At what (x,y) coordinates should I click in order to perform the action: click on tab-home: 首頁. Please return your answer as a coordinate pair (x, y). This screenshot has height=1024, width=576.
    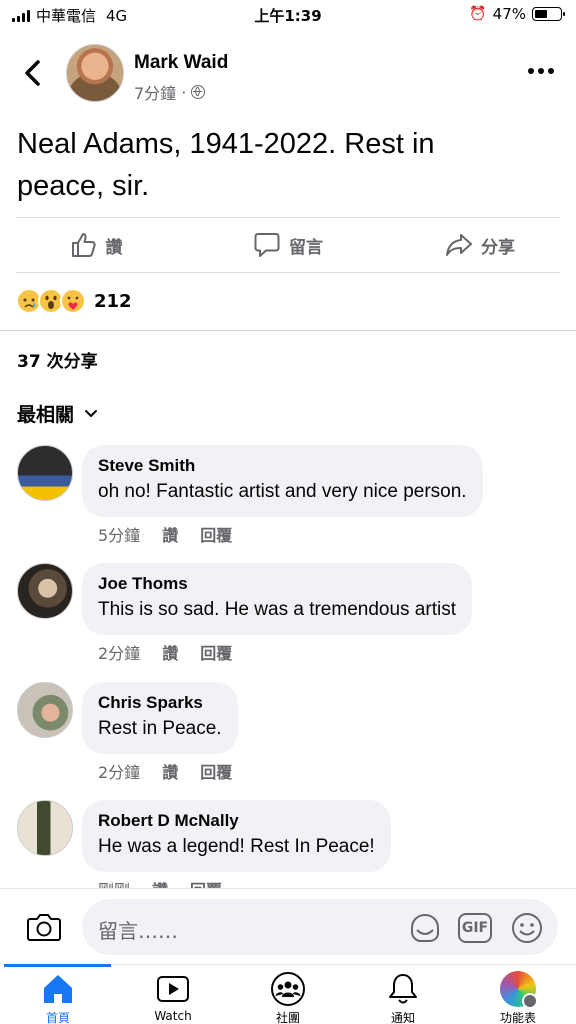
    Looking at the image, I should click on (58, 997).